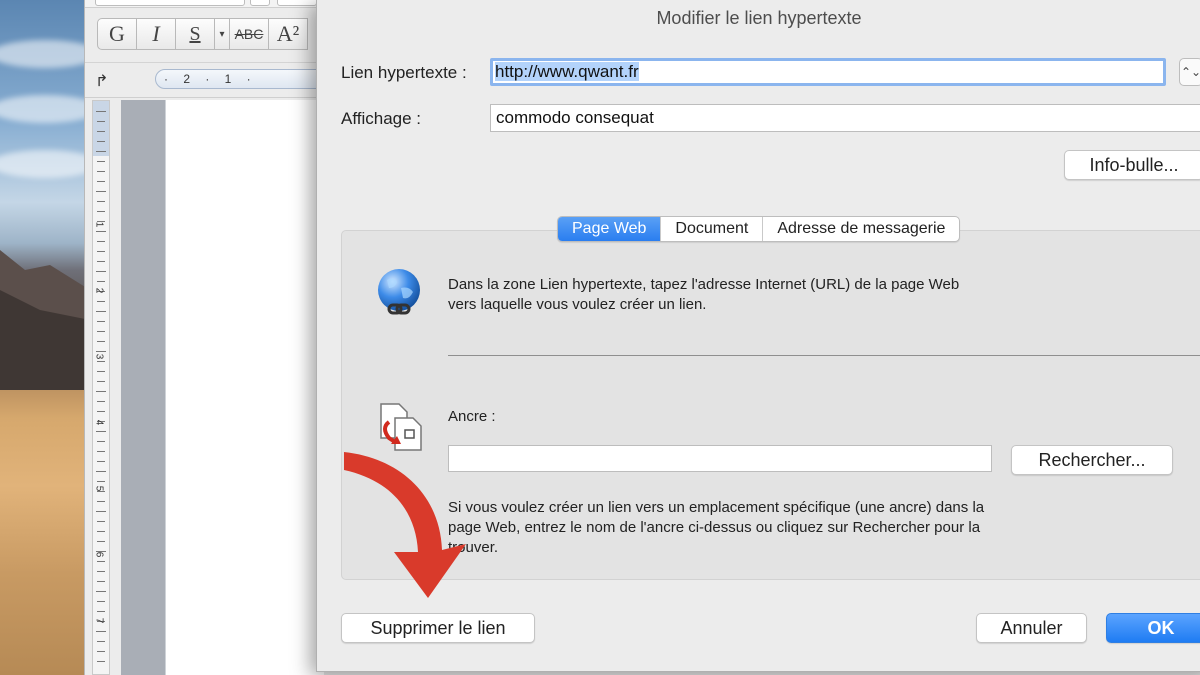 This screenshot has height=675, width=1200. I want to click on globe-link-icon, so click(399, 292).